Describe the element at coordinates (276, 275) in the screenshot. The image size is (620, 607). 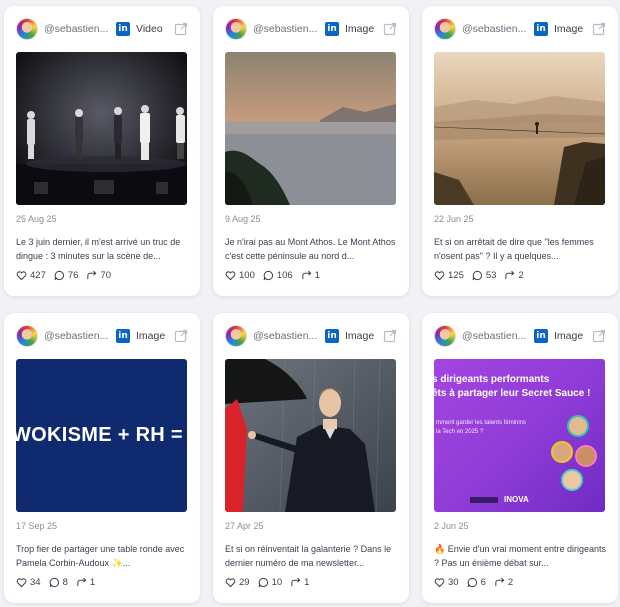
I see `post-stats: 100 106 1` at that location.